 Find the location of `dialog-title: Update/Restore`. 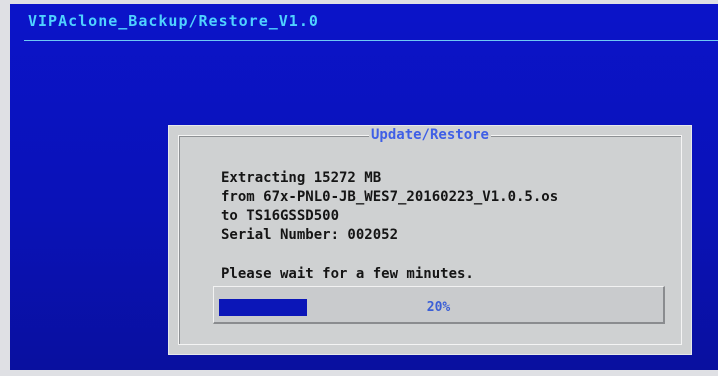

dialog-title: Update/Restore is located at coordinates (430, 135).